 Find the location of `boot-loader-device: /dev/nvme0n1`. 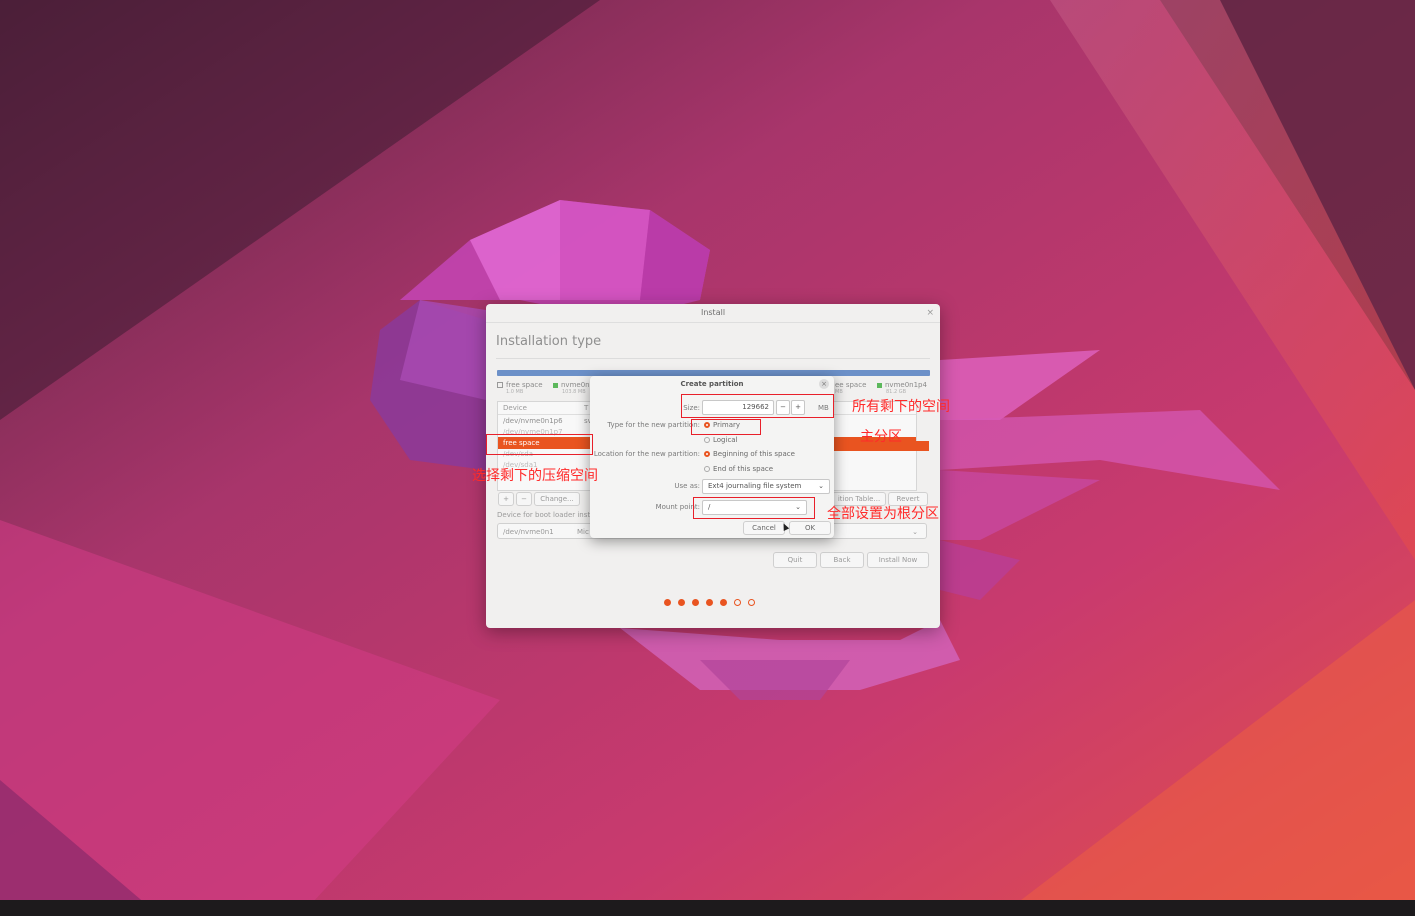

boot-loader-device: /dev/nvme0n1 is located at coordinates (528, 532).